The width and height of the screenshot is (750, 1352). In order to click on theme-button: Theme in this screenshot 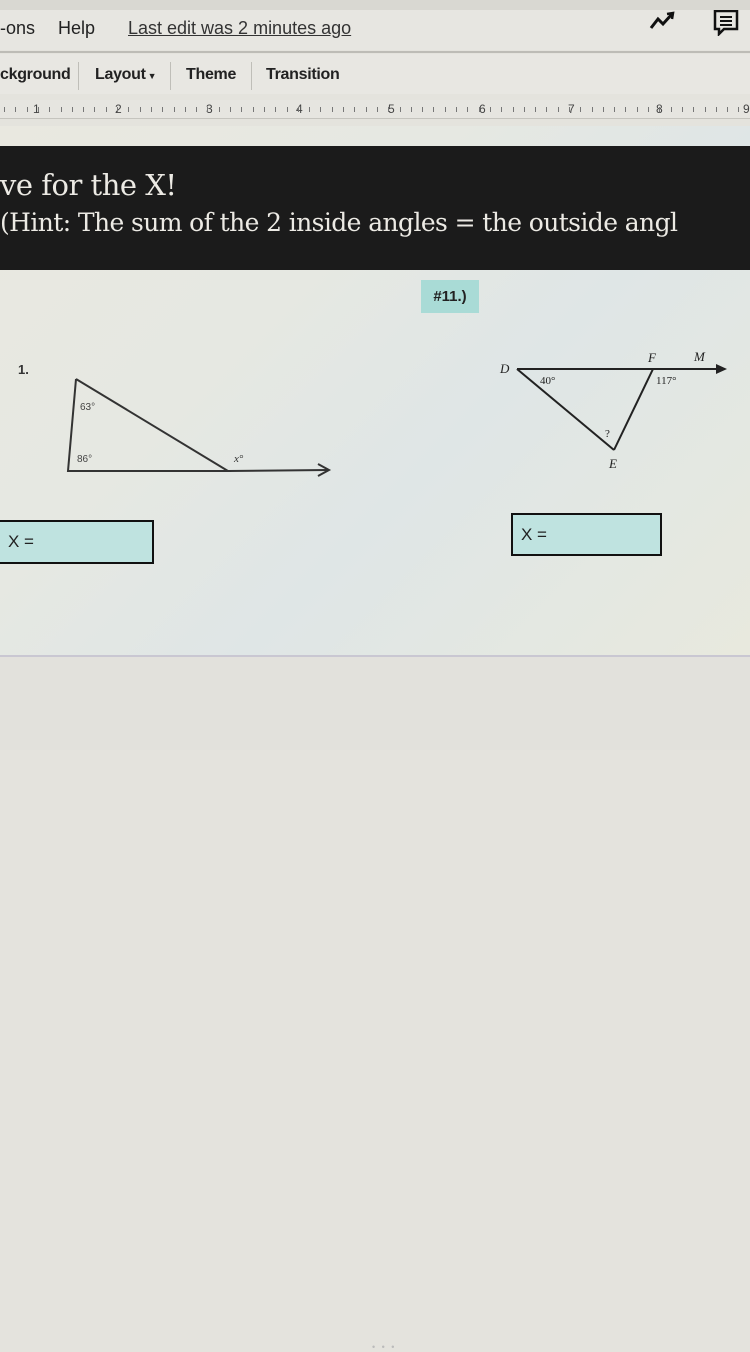, I will do `click(211, 75)`.